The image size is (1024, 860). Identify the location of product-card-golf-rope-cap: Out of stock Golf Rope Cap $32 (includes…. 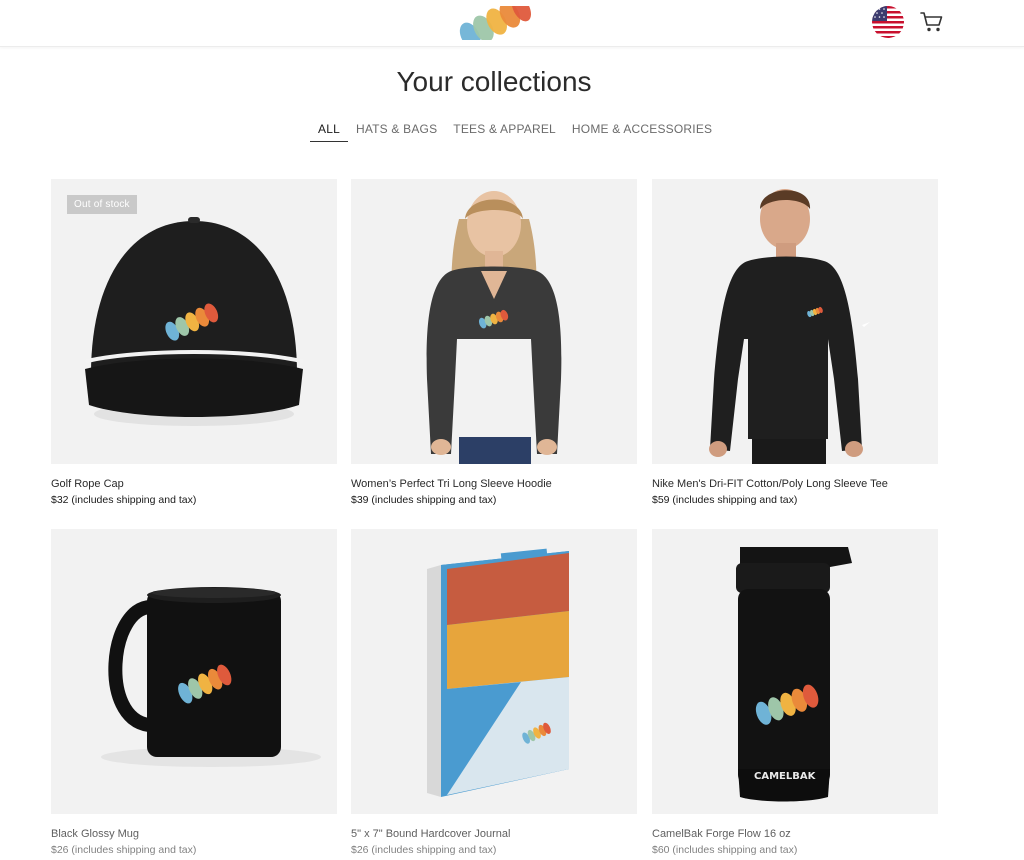
(194, 342).